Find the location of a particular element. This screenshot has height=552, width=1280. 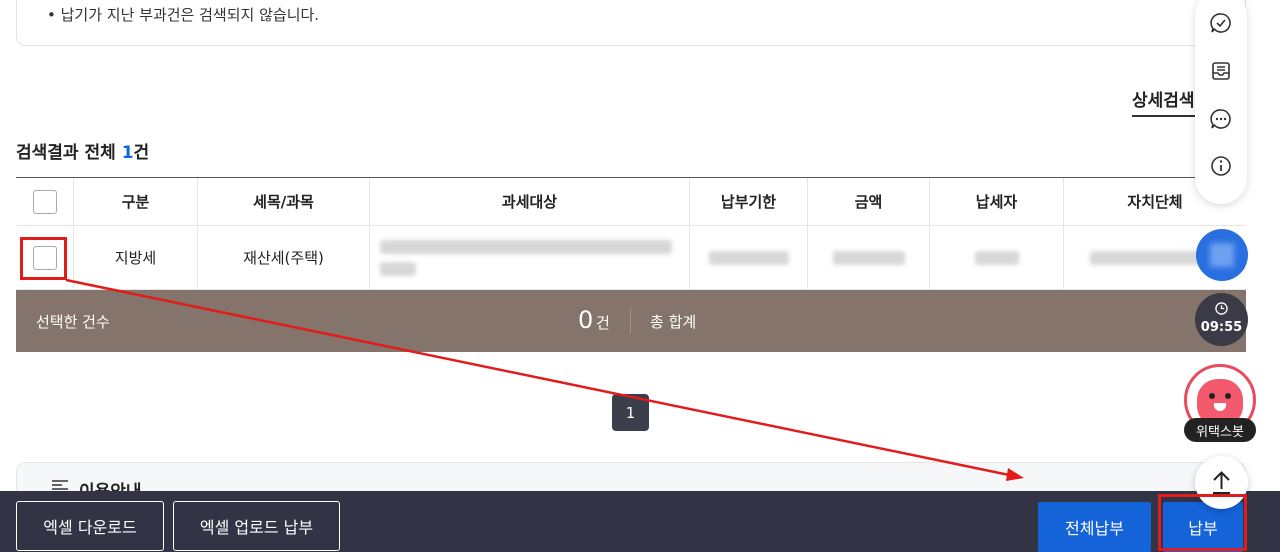

pay-all-button: 전체납부 is located at coordinates (1094, 527).